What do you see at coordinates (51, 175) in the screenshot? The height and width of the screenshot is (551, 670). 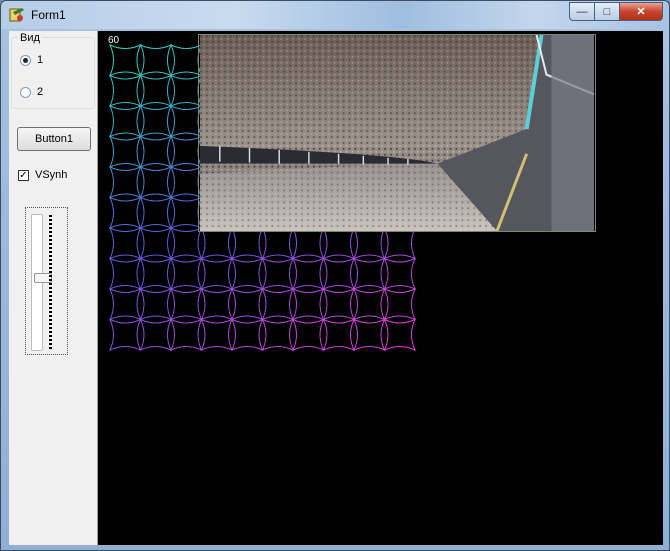 I see `vsync-label: VSynh` at bounding box center [51, 175].